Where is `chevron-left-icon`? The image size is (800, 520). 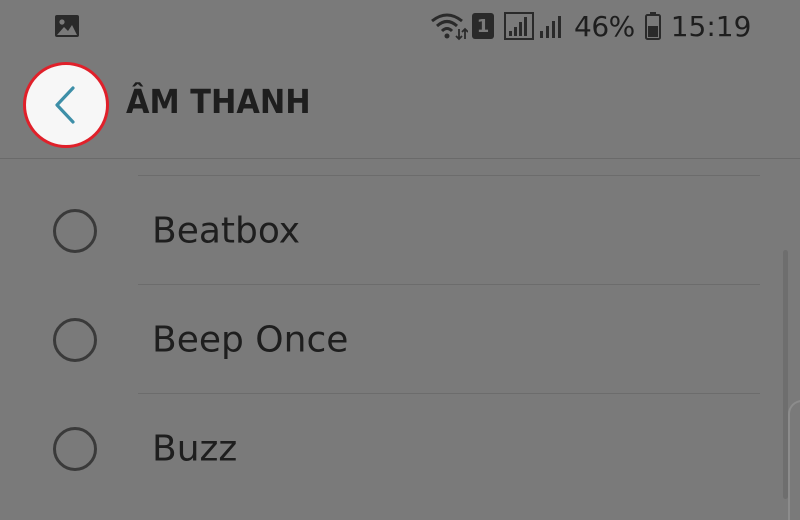
chevron-left-icon is located at coordinates (65, 105).